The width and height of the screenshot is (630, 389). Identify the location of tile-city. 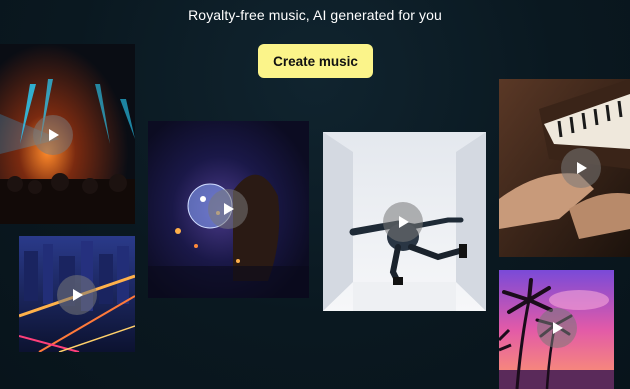
(77, 294).